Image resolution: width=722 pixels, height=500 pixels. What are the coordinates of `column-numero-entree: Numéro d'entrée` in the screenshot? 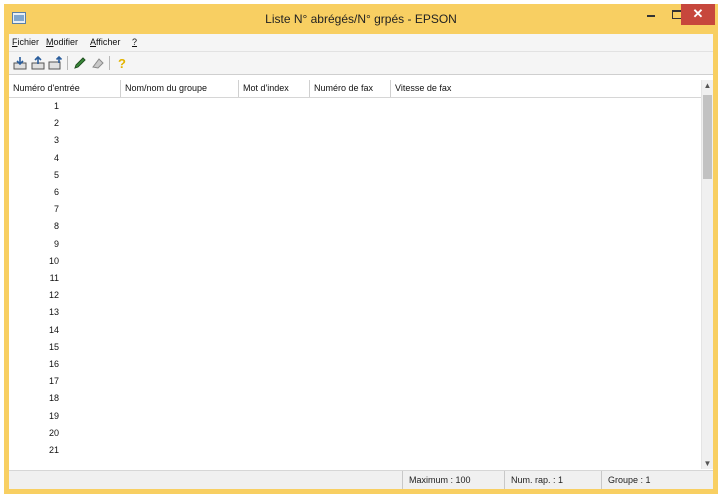 It's located at (65, 88).